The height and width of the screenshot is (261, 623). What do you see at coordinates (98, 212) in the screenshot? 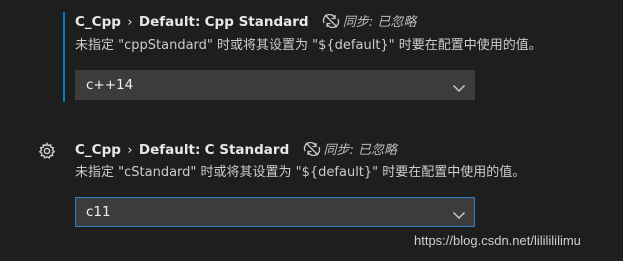
I see `select-value: c11` at bounding box center [98, 212].